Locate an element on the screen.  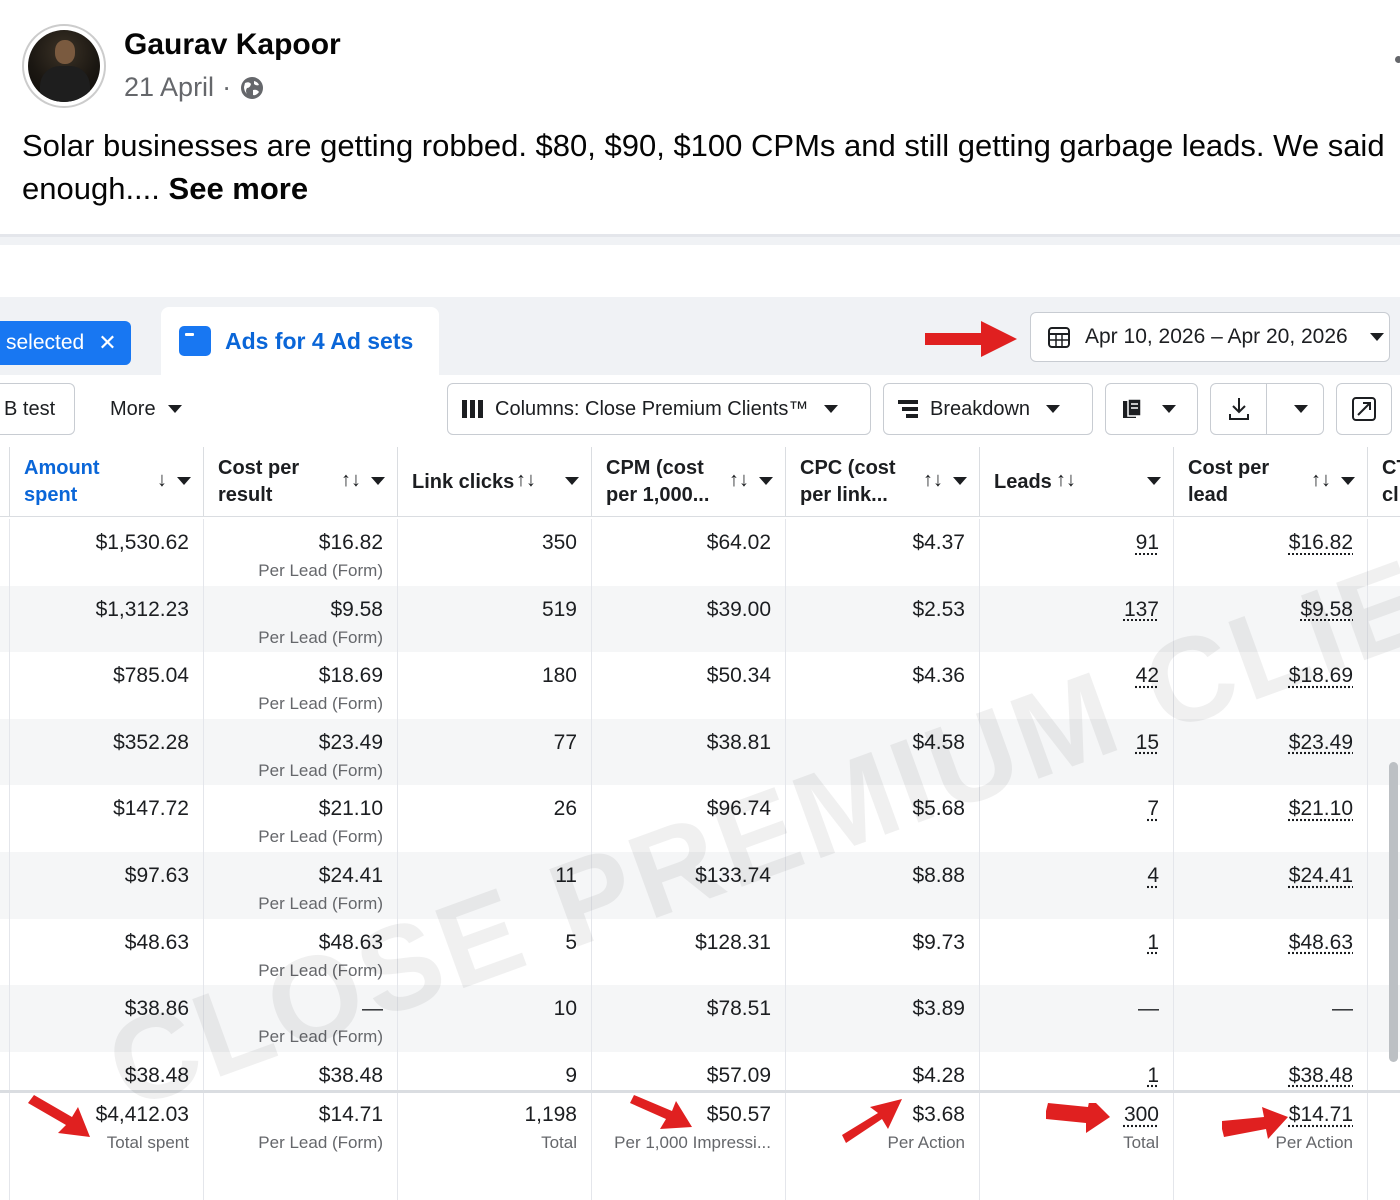
post-options-icon is located at coordinates (1397, 59).